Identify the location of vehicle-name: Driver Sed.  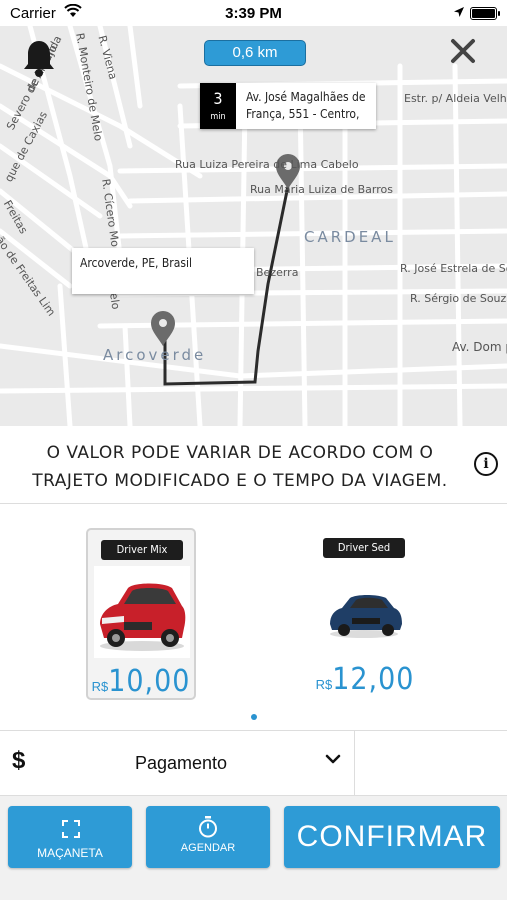
(364, 548).